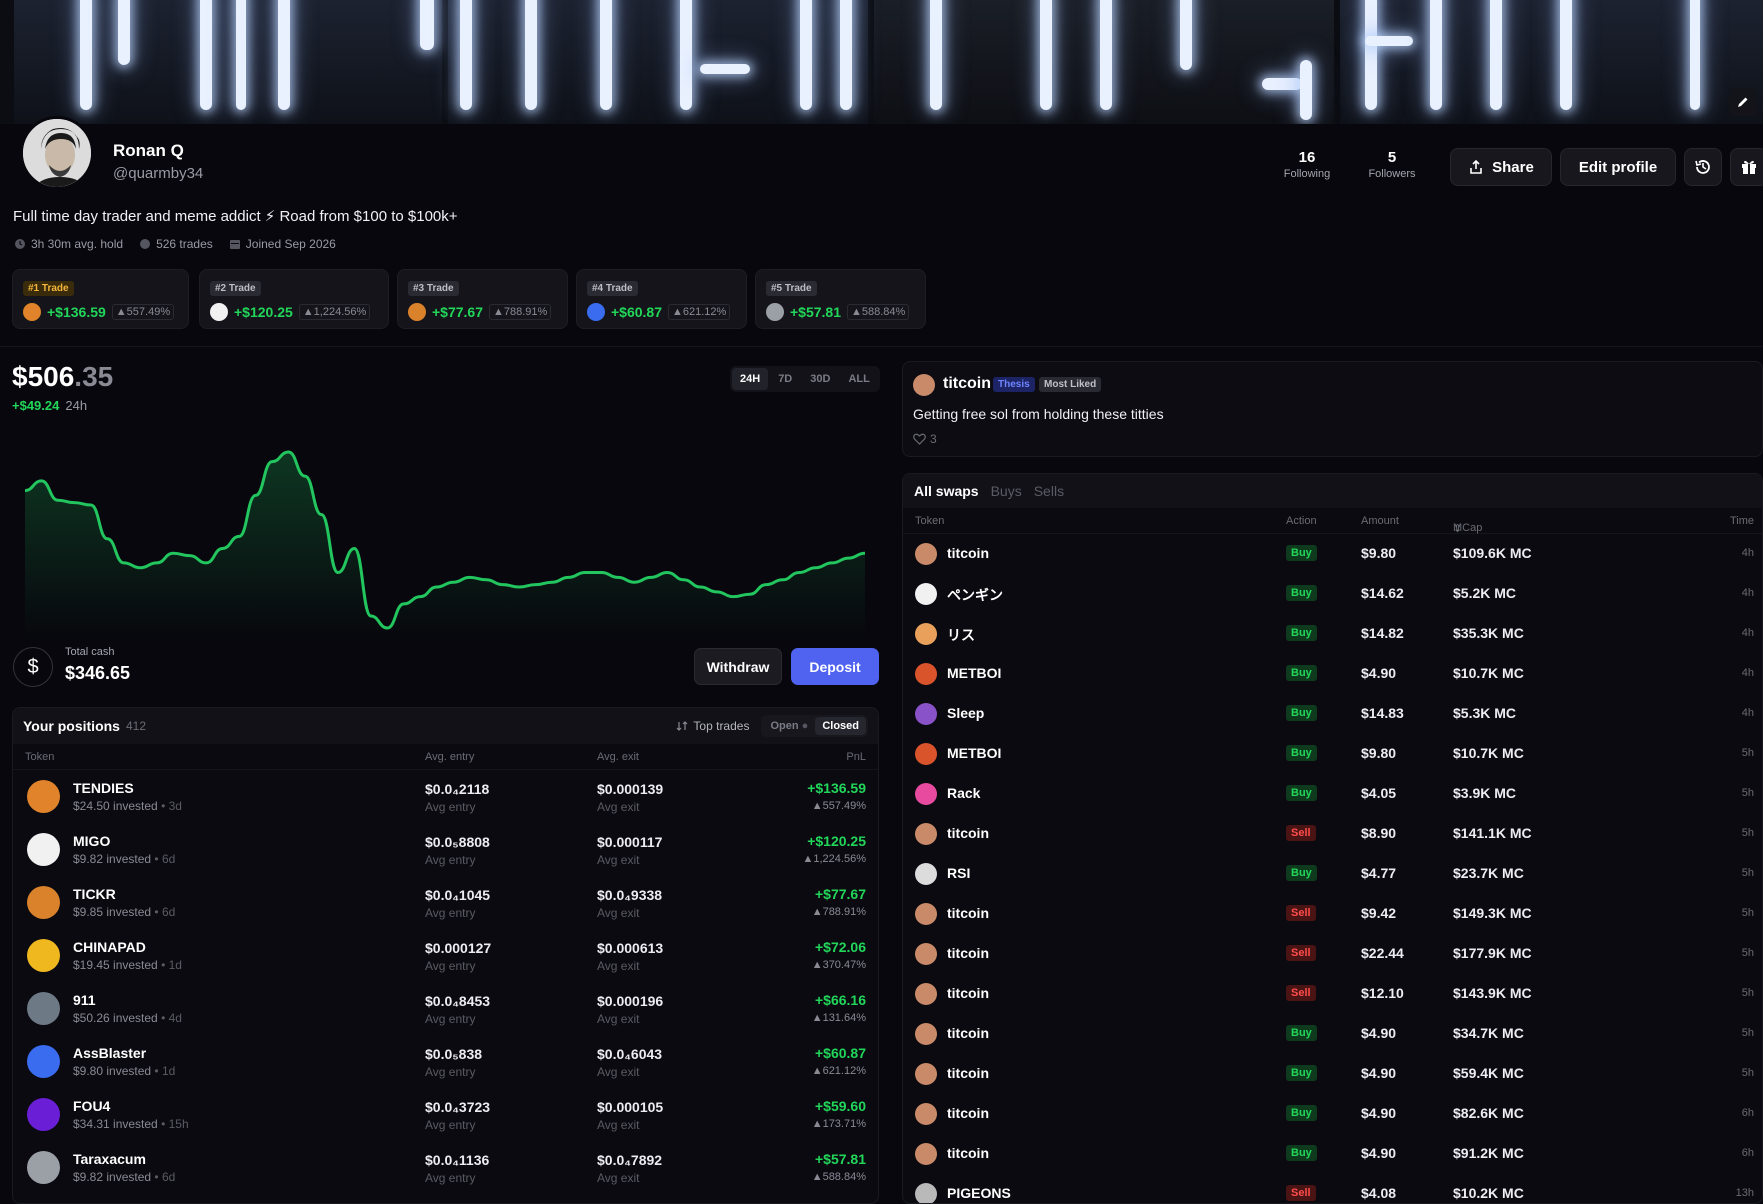 The image size is (1763, 1204). I want to click on portfolio-chart, so click(445, 540).